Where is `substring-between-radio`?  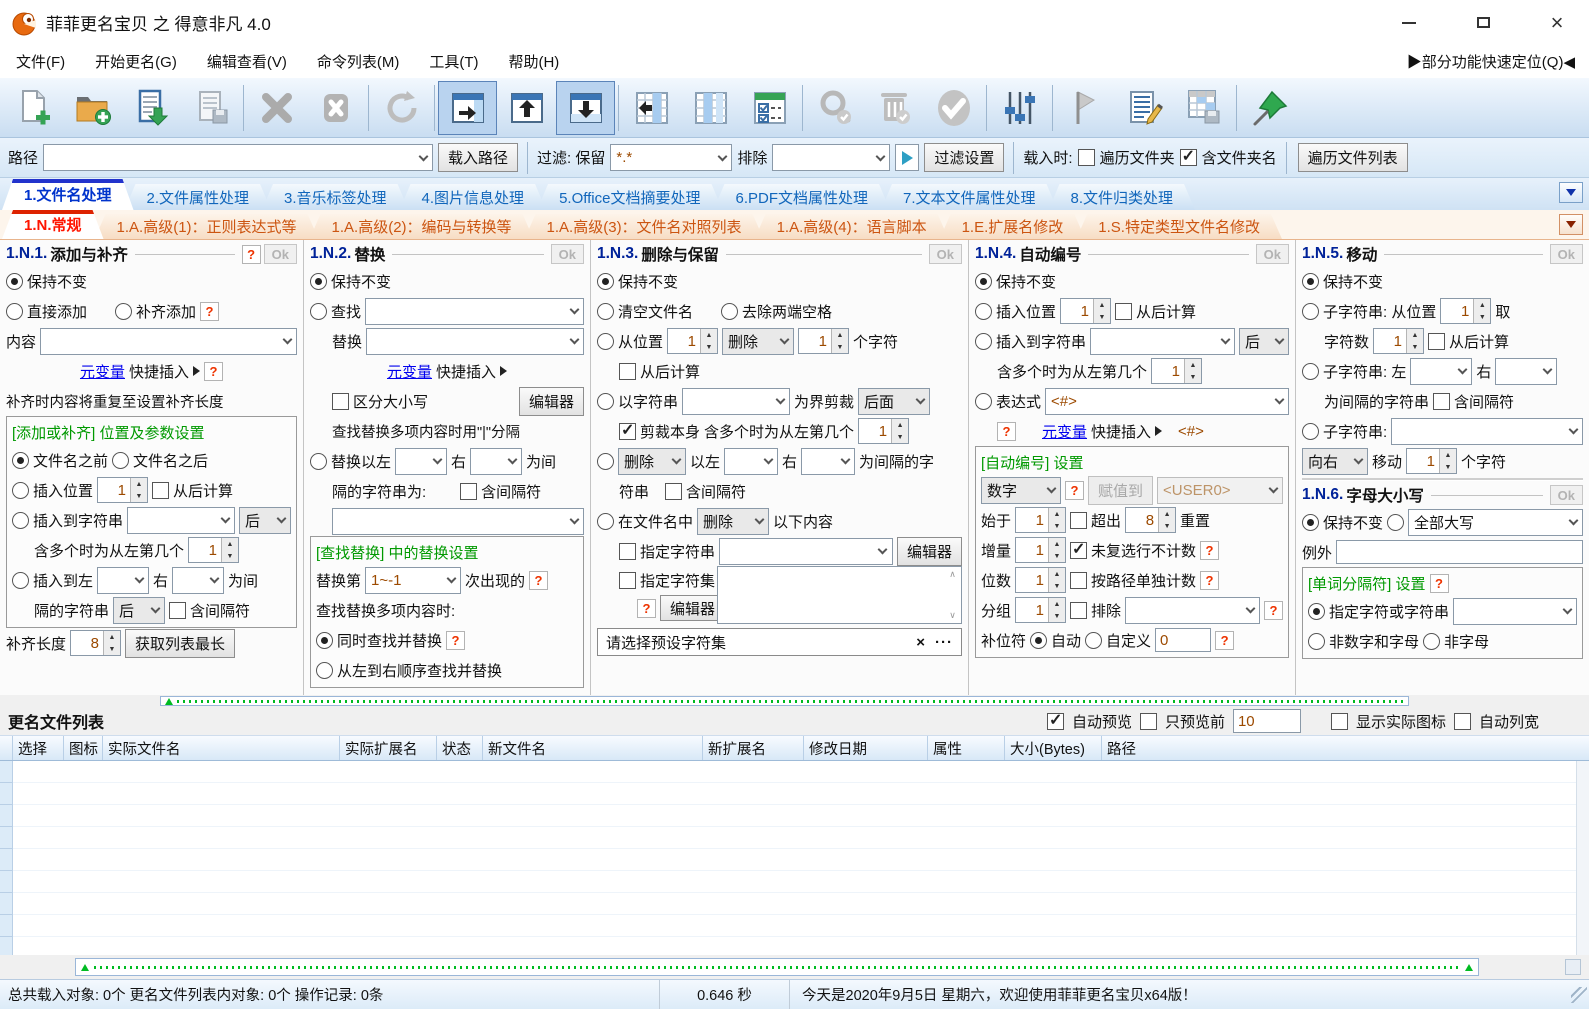
substring-between-radio is located at coordinates (1310, 371).